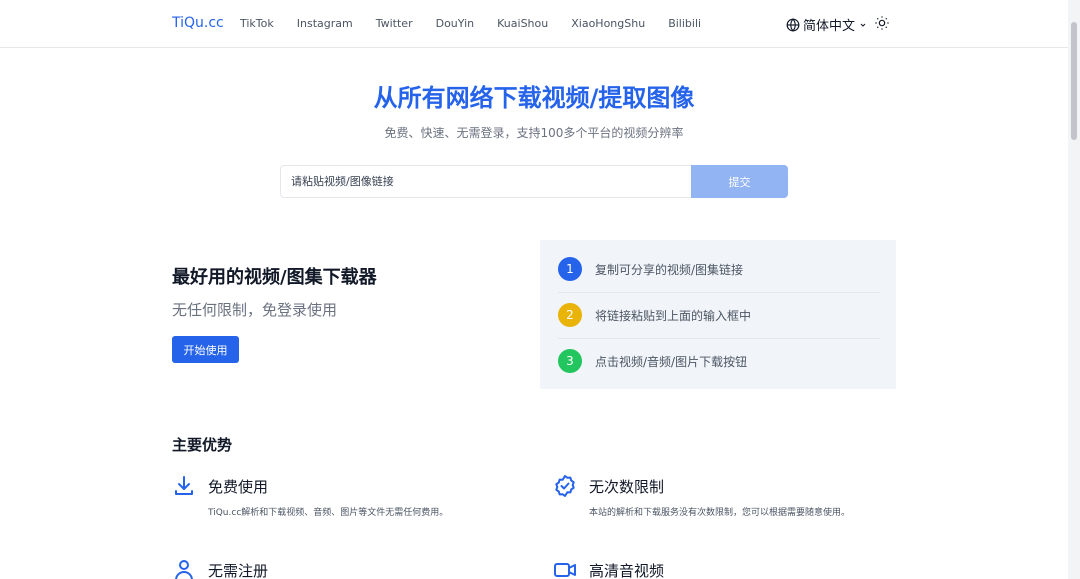  What do you see at coordinates (198, 23) in the screenshot?
I see `site-logo: TiQu.cc` at bounding box center [198, 23].